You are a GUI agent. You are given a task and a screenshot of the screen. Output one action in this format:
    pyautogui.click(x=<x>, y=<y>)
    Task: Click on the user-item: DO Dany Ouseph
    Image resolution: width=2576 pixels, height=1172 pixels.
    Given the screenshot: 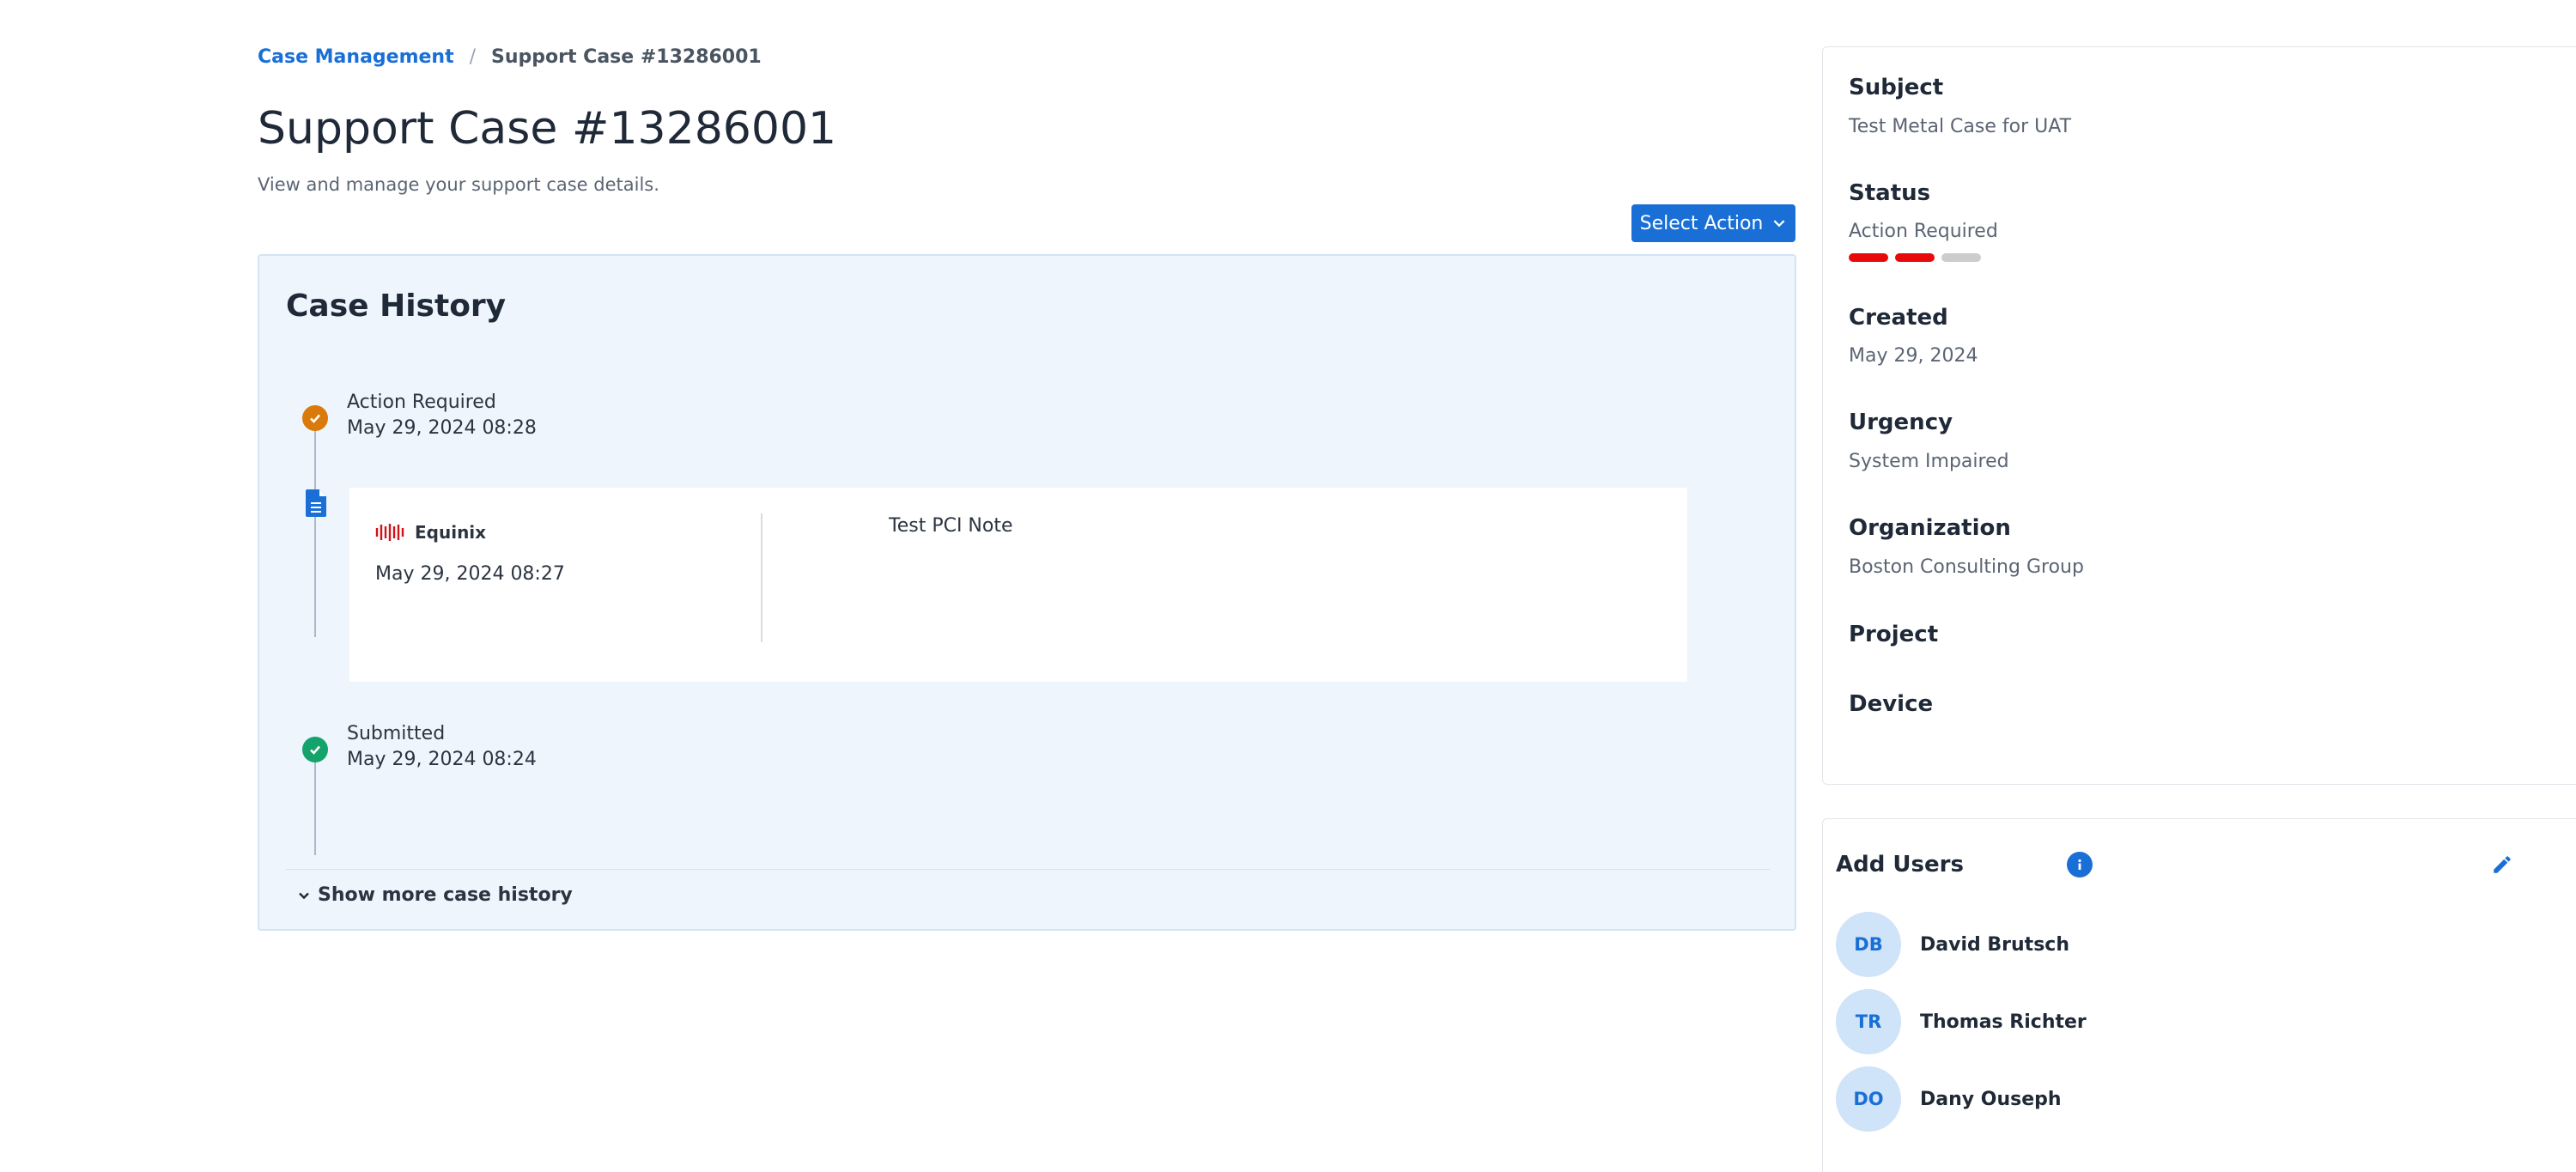 What is the action you would take?
    pyautogui.click(x=1949, y=1099)
    